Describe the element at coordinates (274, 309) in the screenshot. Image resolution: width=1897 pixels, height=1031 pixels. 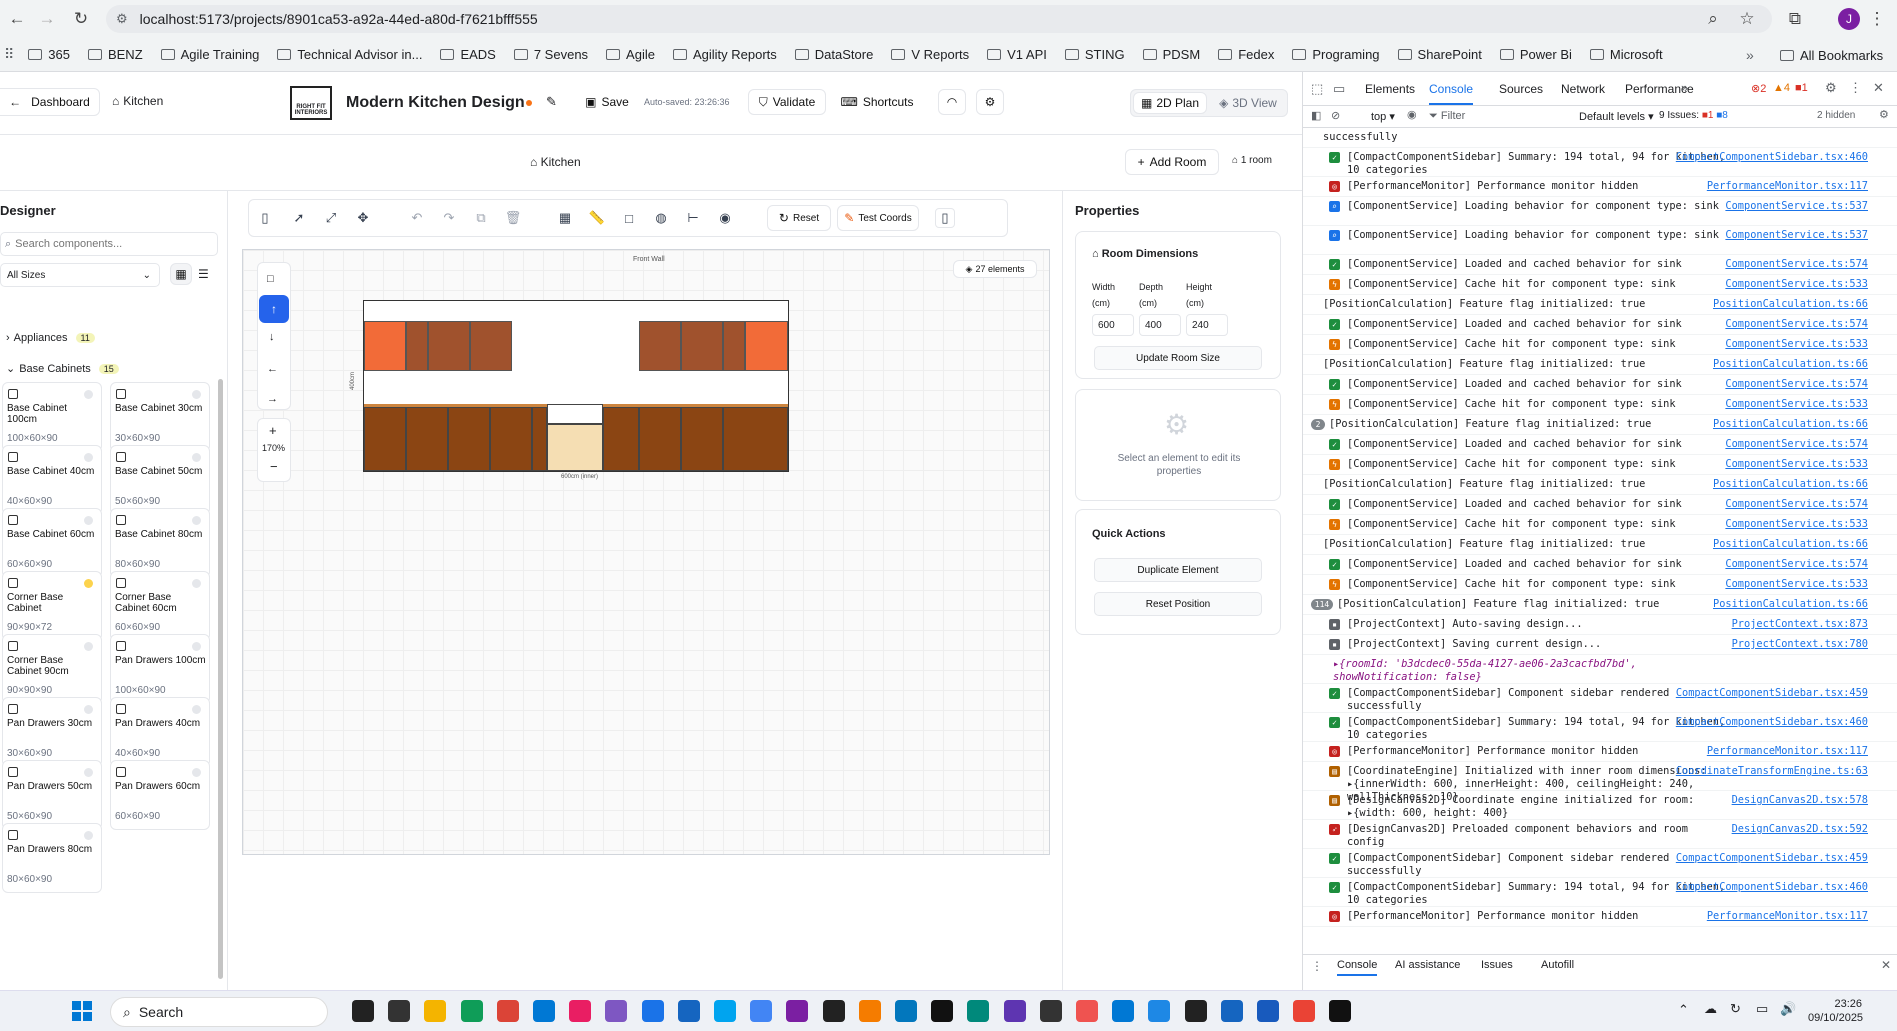
I see `arrow-up-button: ↑` at that location.